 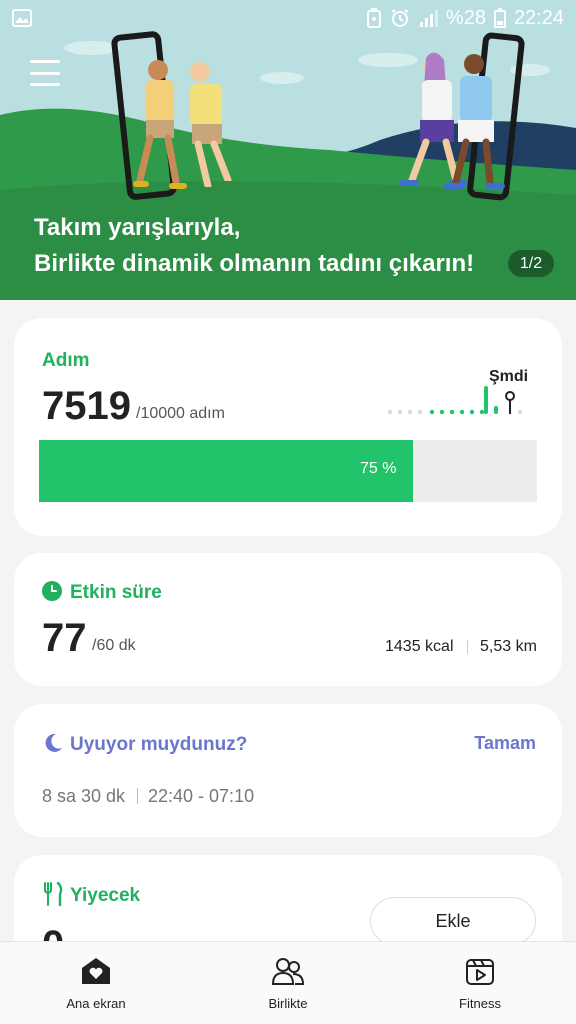 I want to click on steps-title: Adım, so click(x=66, y=360).